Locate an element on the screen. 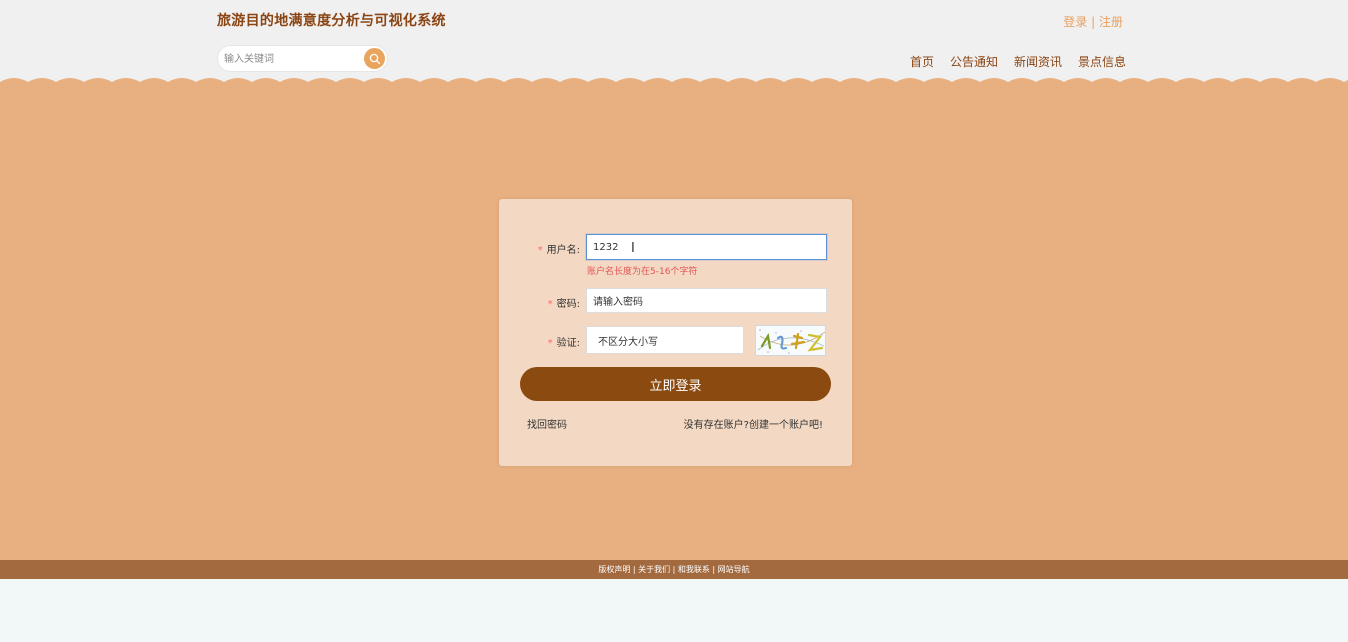  forgot-password-link: 找回密码 is located at coordinates (547, 423).